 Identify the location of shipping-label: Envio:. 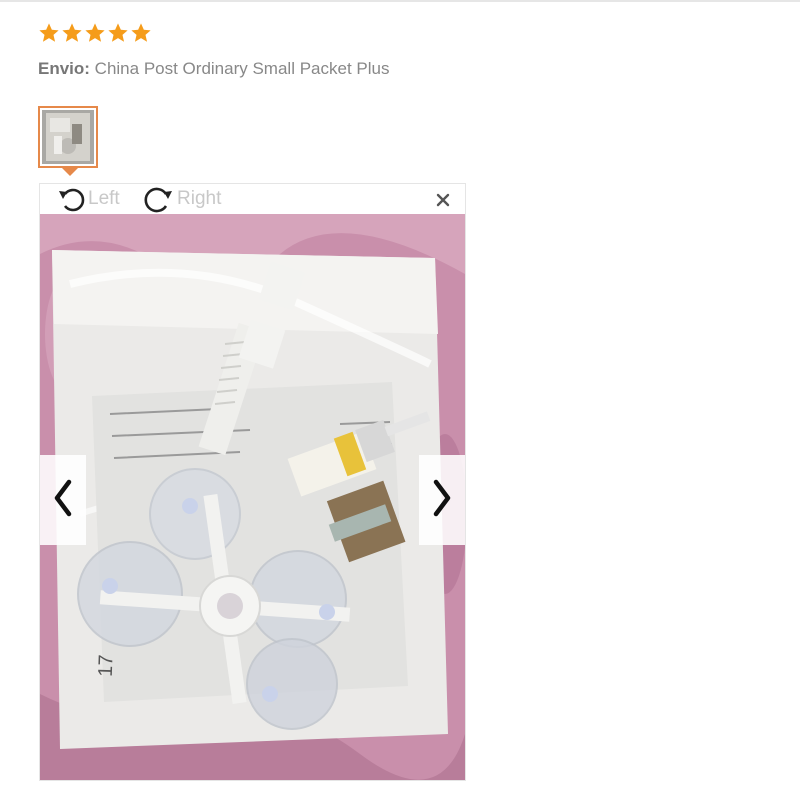
(64, 68).